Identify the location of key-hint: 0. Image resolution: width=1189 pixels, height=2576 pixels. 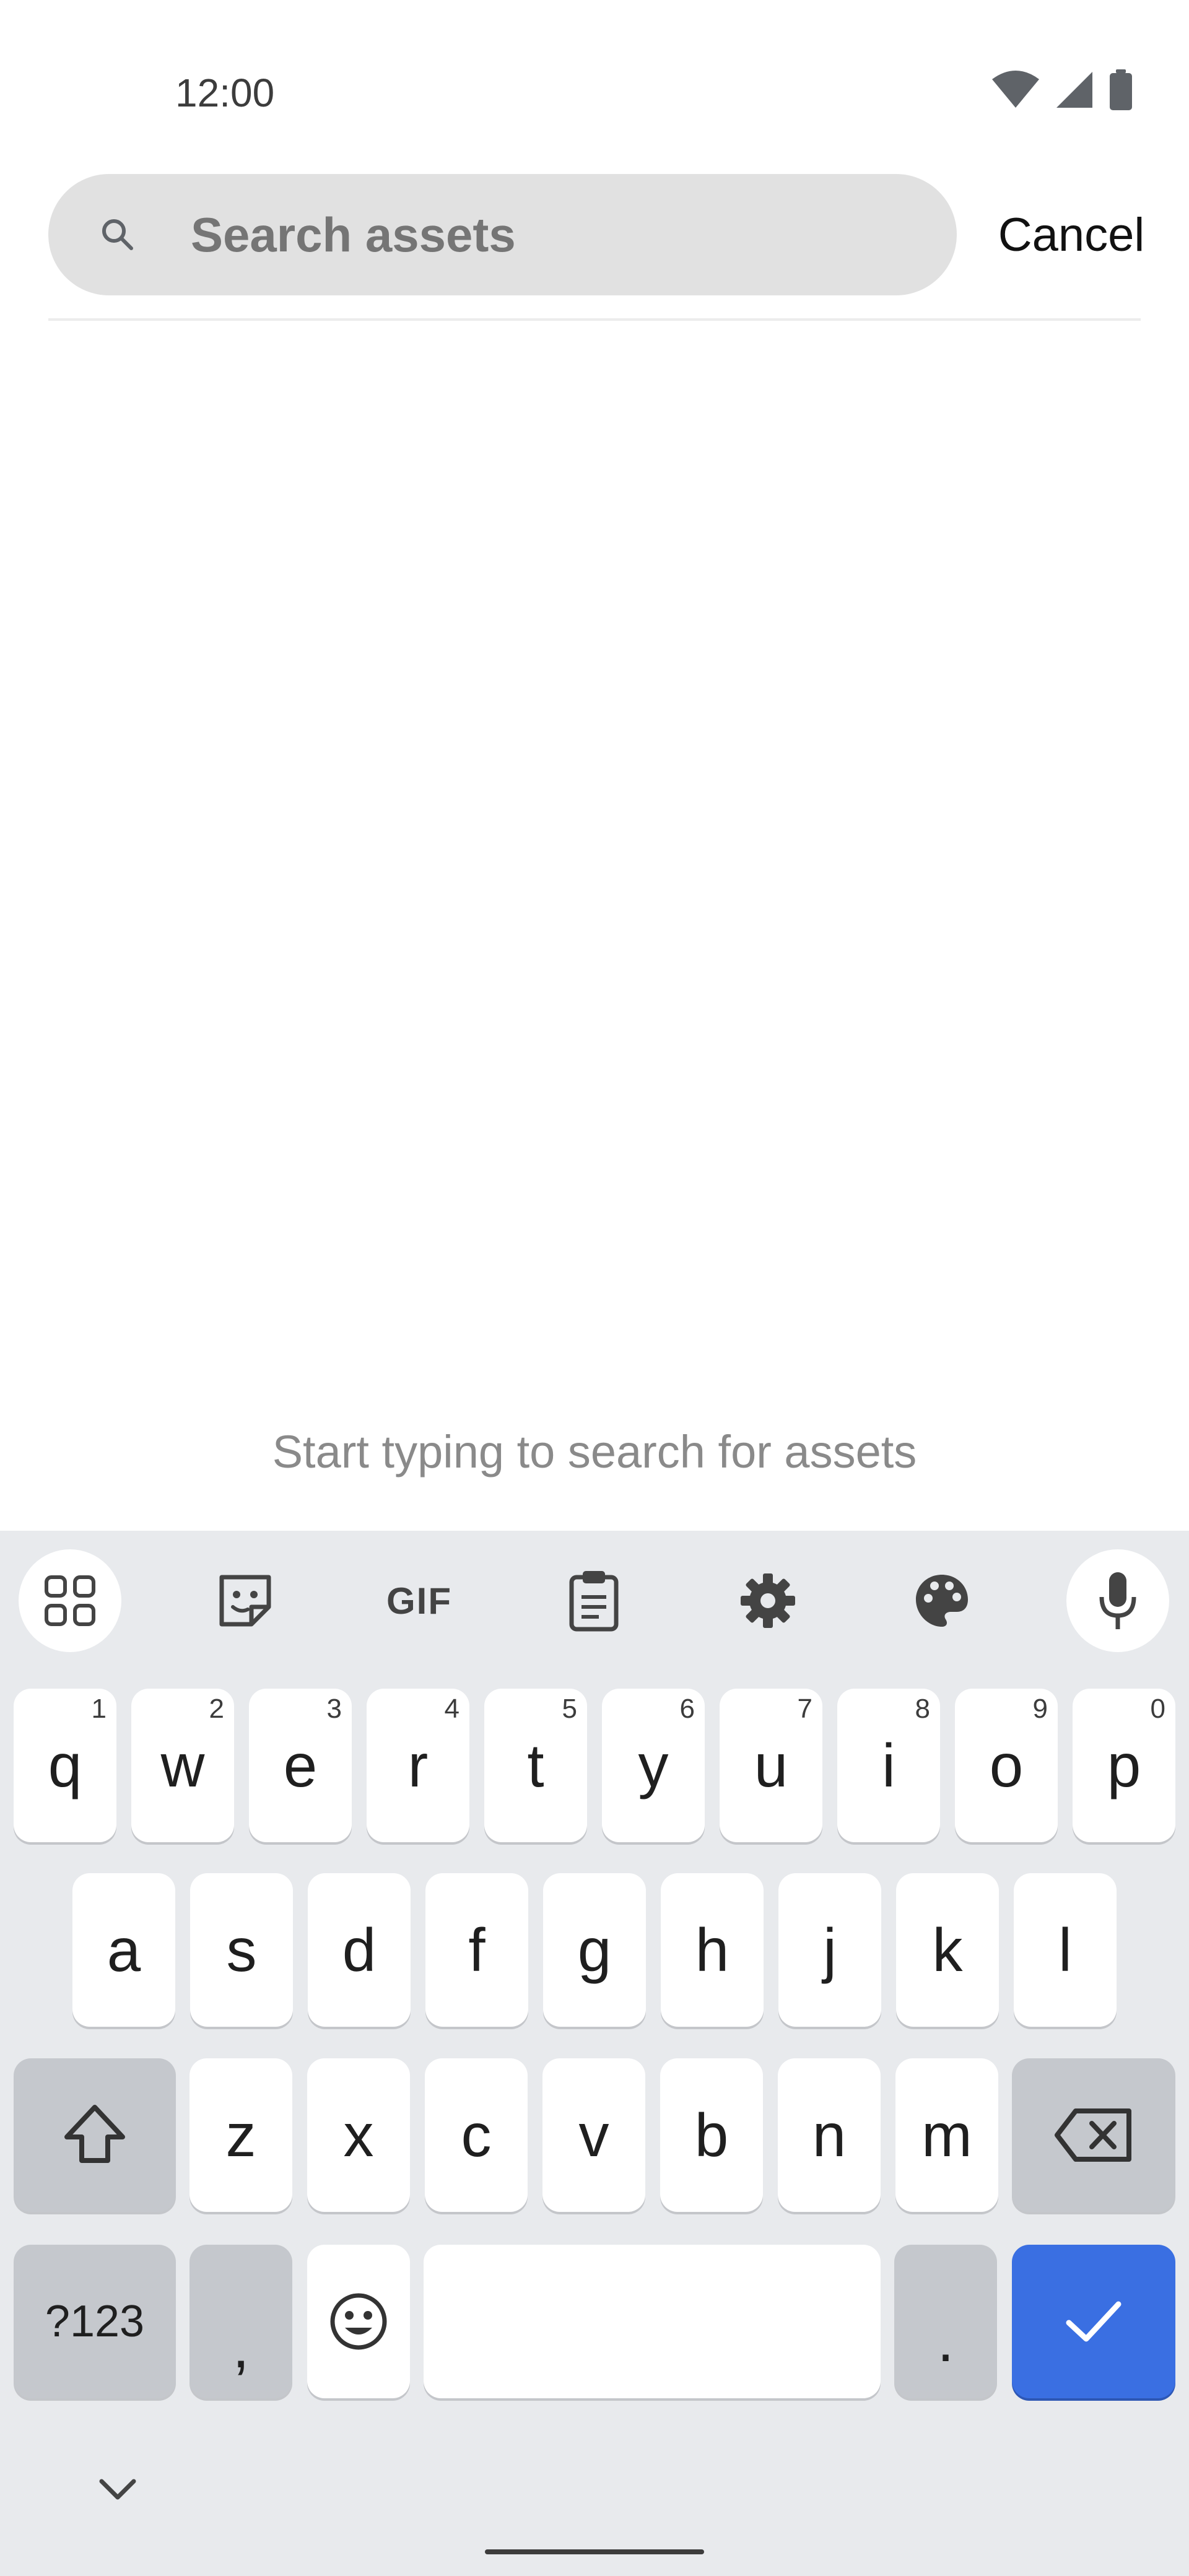
(1157, 1709).